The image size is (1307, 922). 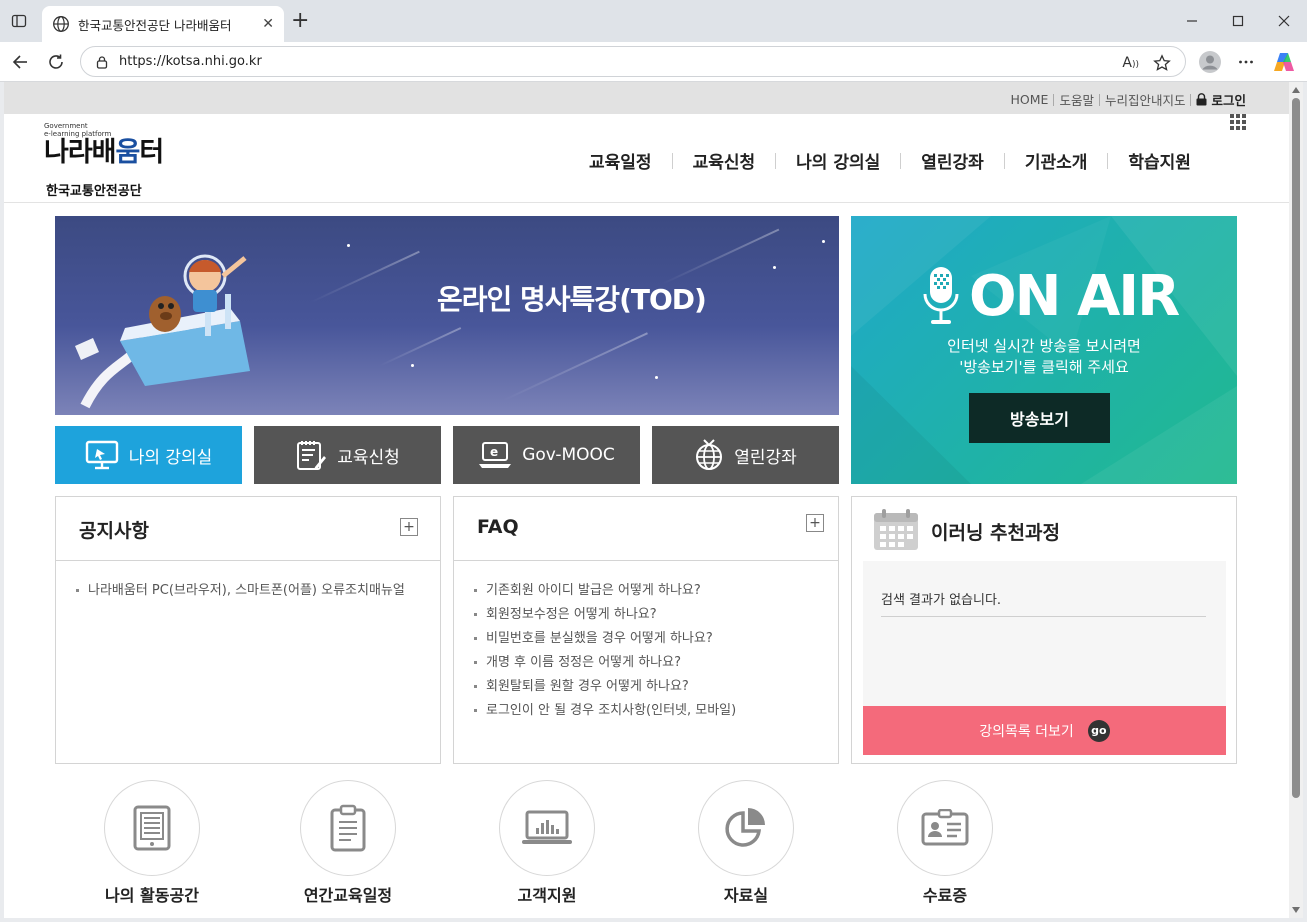 I want to click on clipboard-icon, so click(x=348, y=828).